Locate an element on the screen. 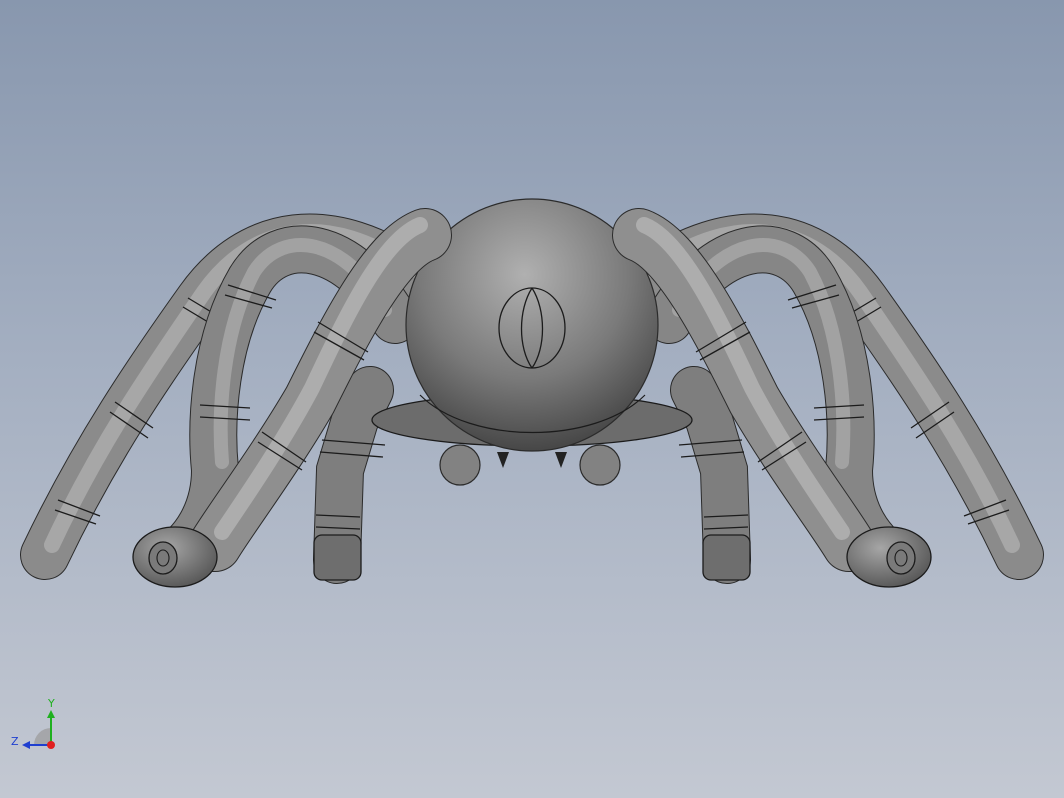  reference-triad: Y Z is located at coordinates (38, 728).